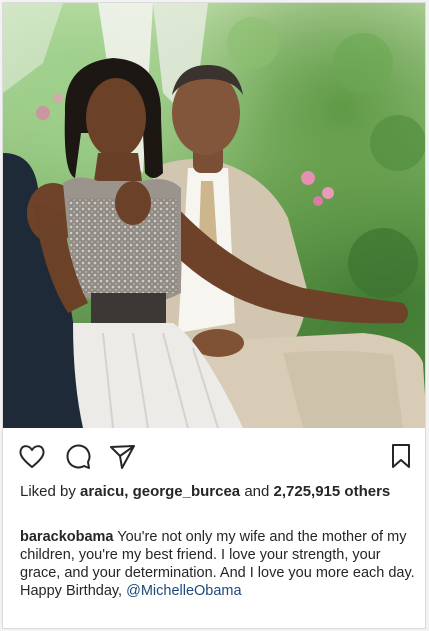  I want to click on liker-username-1: araicu, so click(102, 491).